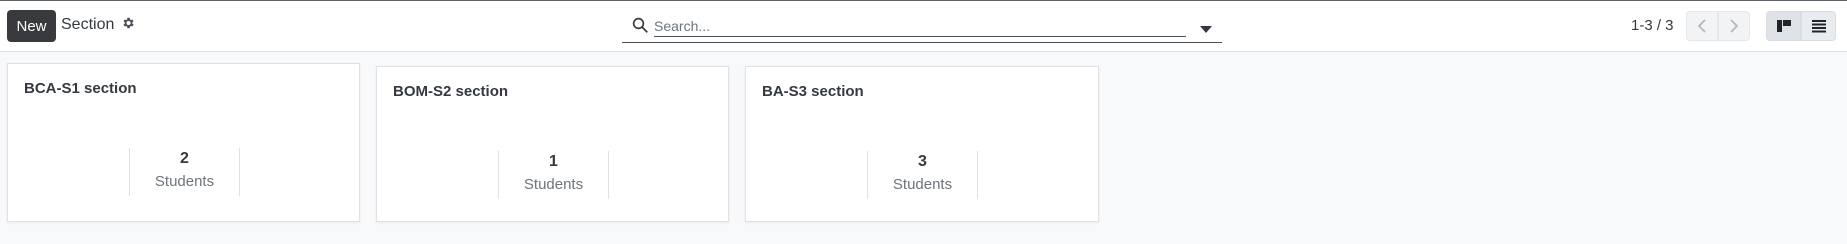 Image resolution: width=1847 pixels, height=244 pixels. Describe the element at coordinates (184, 172) in the screenshot. I see `student-count-stat: 2 Students` at that location.